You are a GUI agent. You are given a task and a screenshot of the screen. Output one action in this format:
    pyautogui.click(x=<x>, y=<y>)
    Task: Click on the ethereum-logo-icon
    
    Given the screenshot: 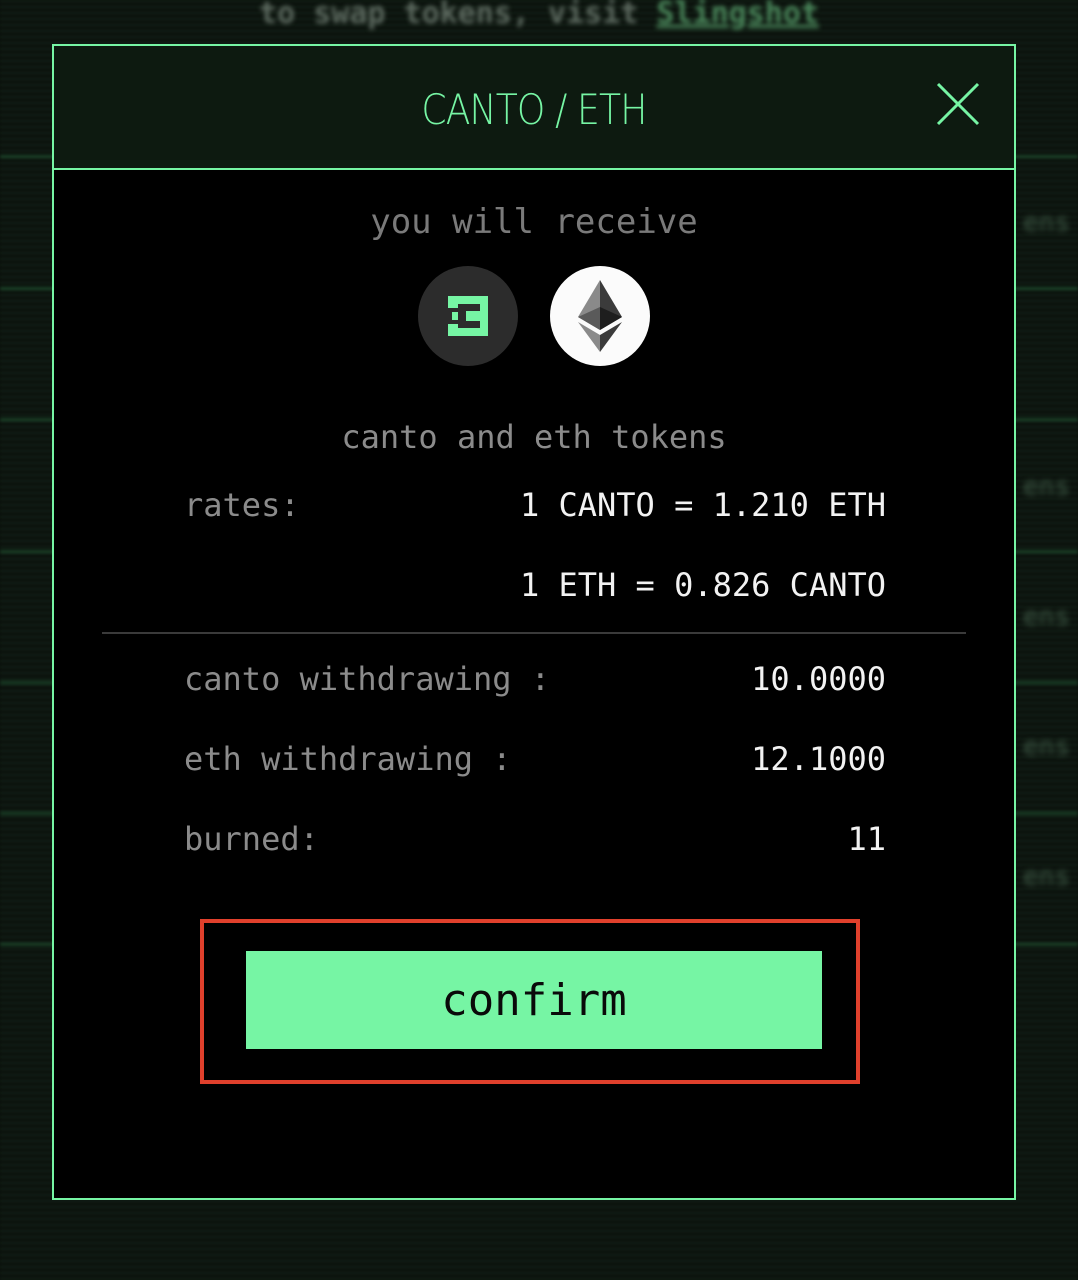 What is the action you would take?
    pyautogui.click(x=600, y=316)
    